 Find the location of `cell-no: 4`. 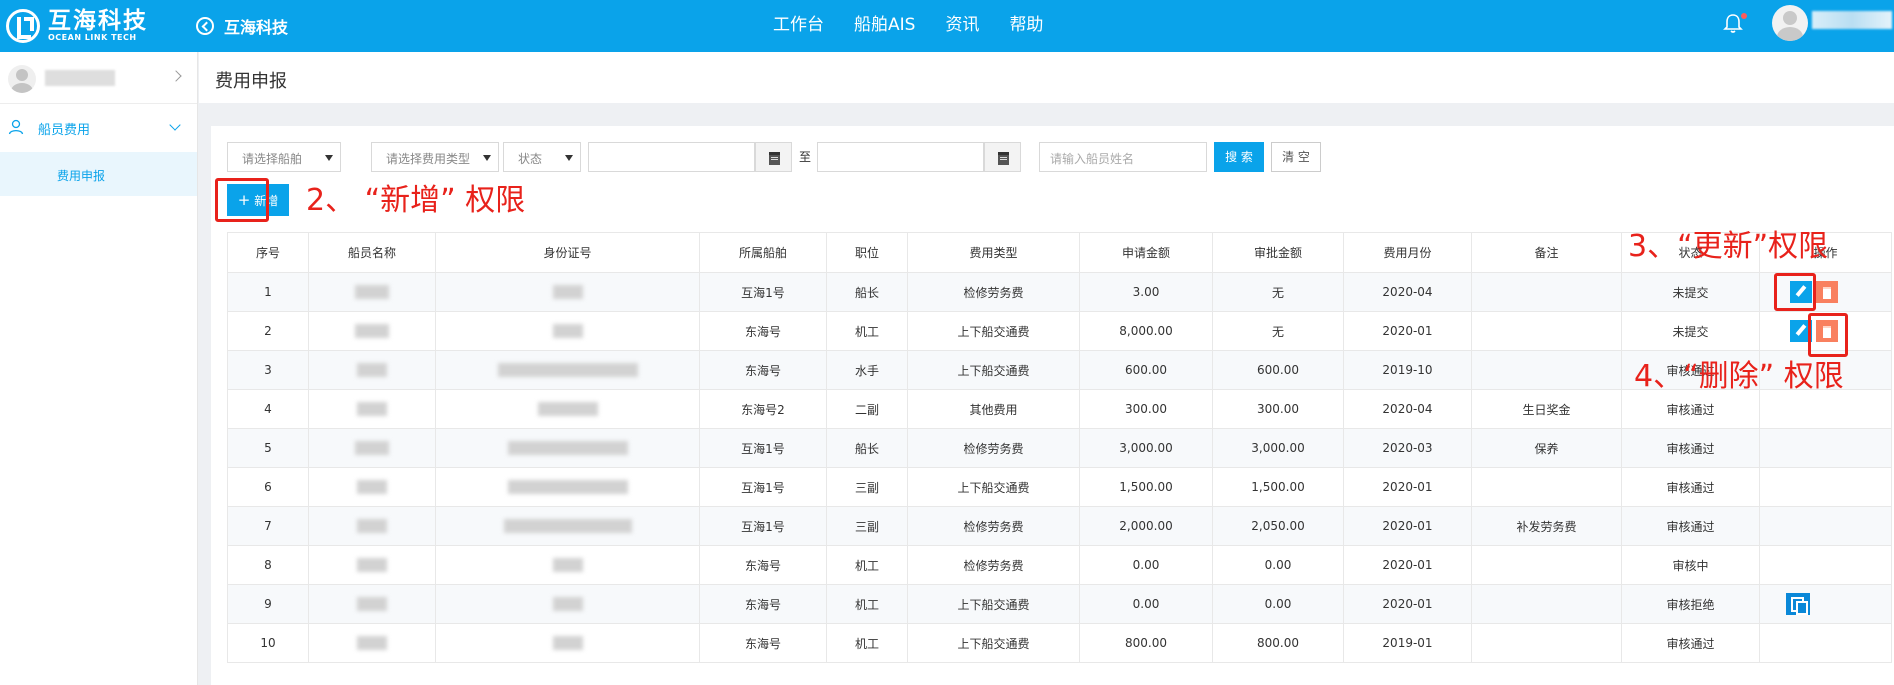

cell-no: 4 is located at coordinates (268, 409).